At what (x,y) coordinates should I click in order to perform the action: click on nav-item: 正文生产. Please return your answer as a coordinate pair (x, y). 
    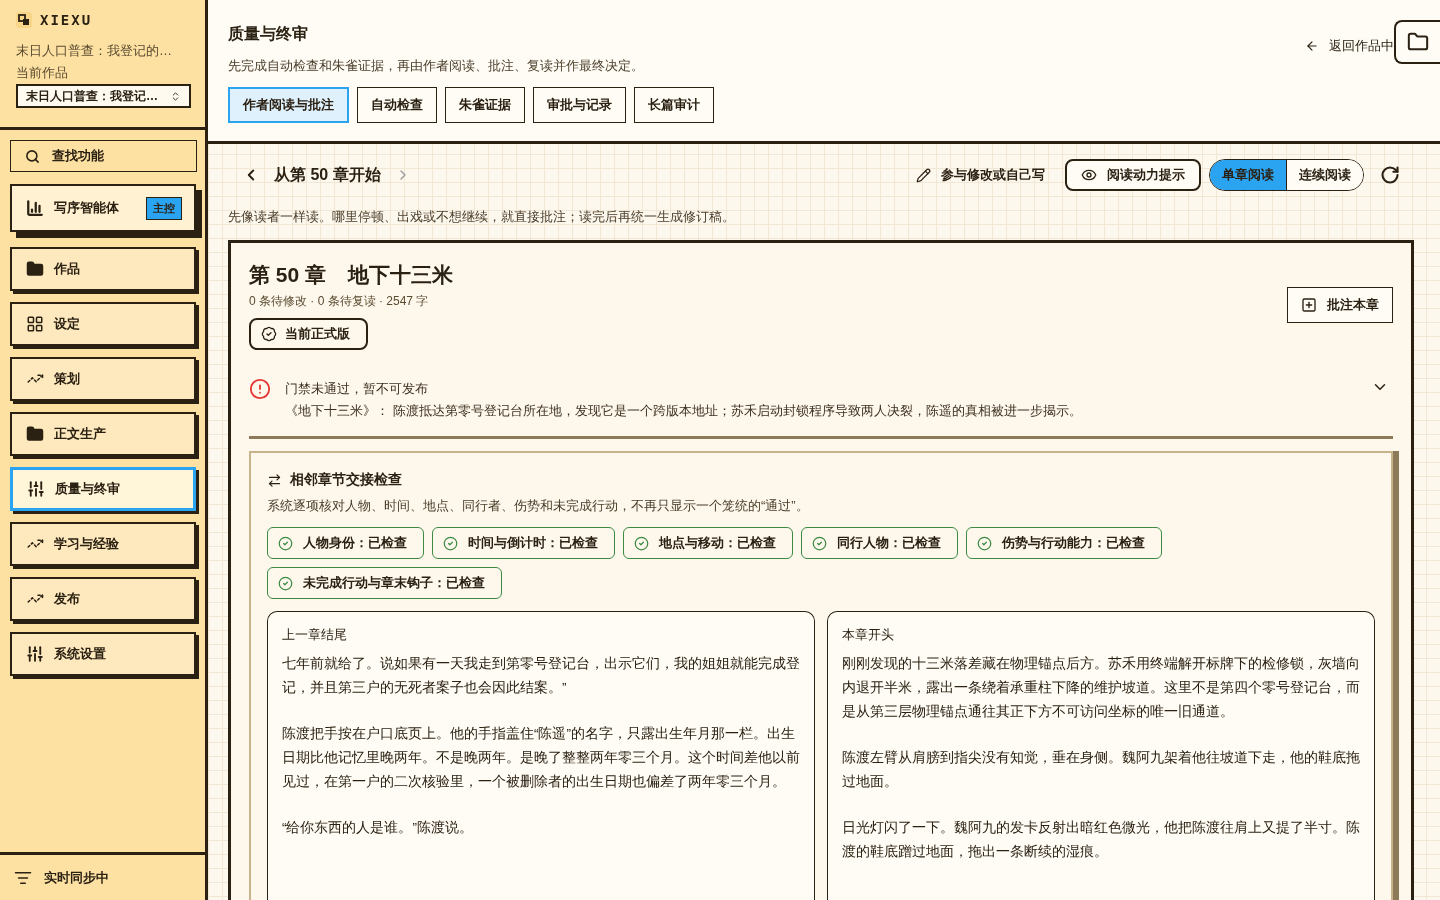
    Looking at the image, I should click on (103, 434).